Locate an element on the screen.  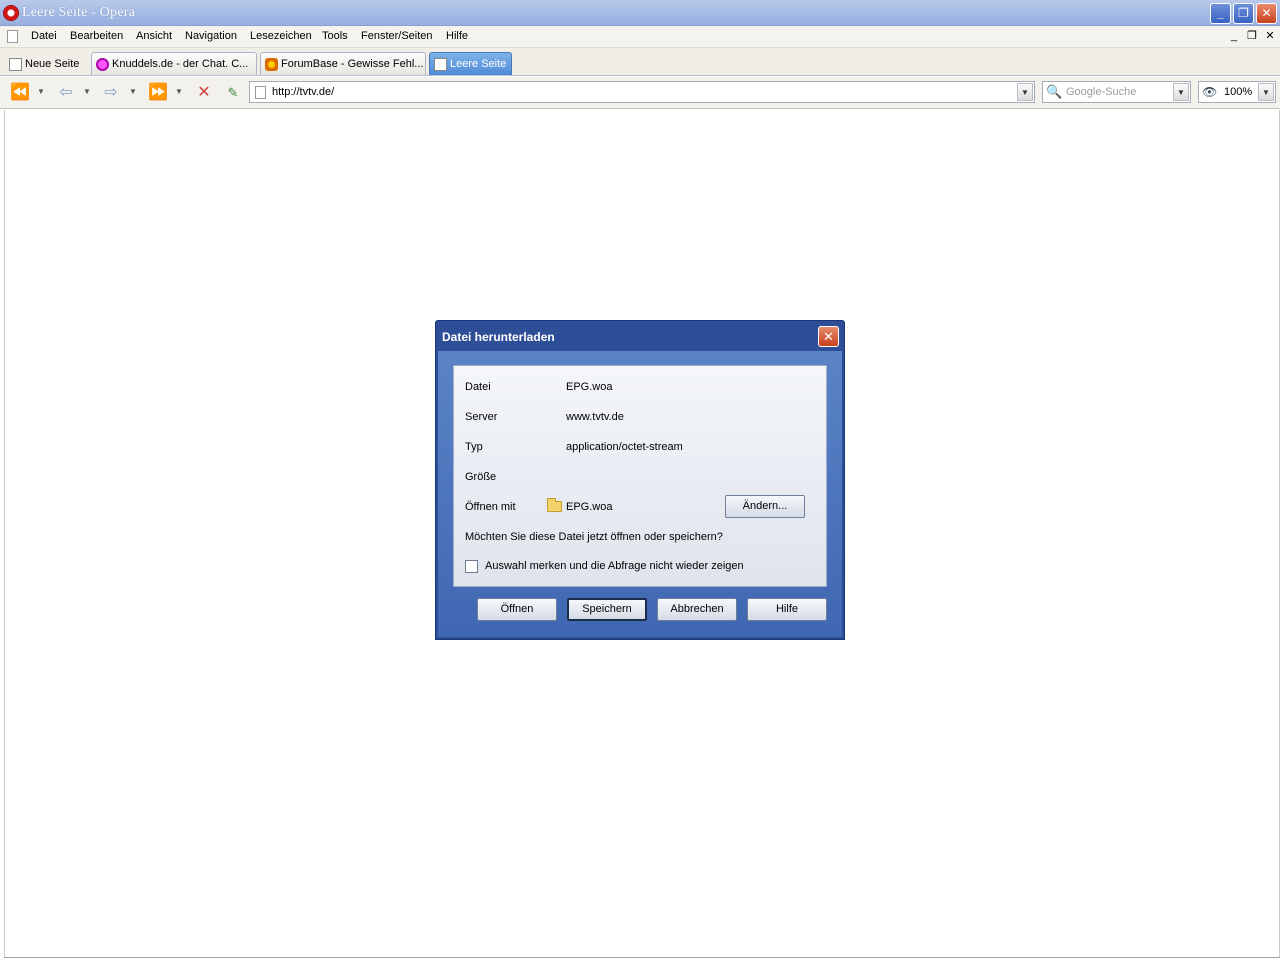
search-field: 🔍 Google-Suche ▼ is located at coordinates (1116, 92).